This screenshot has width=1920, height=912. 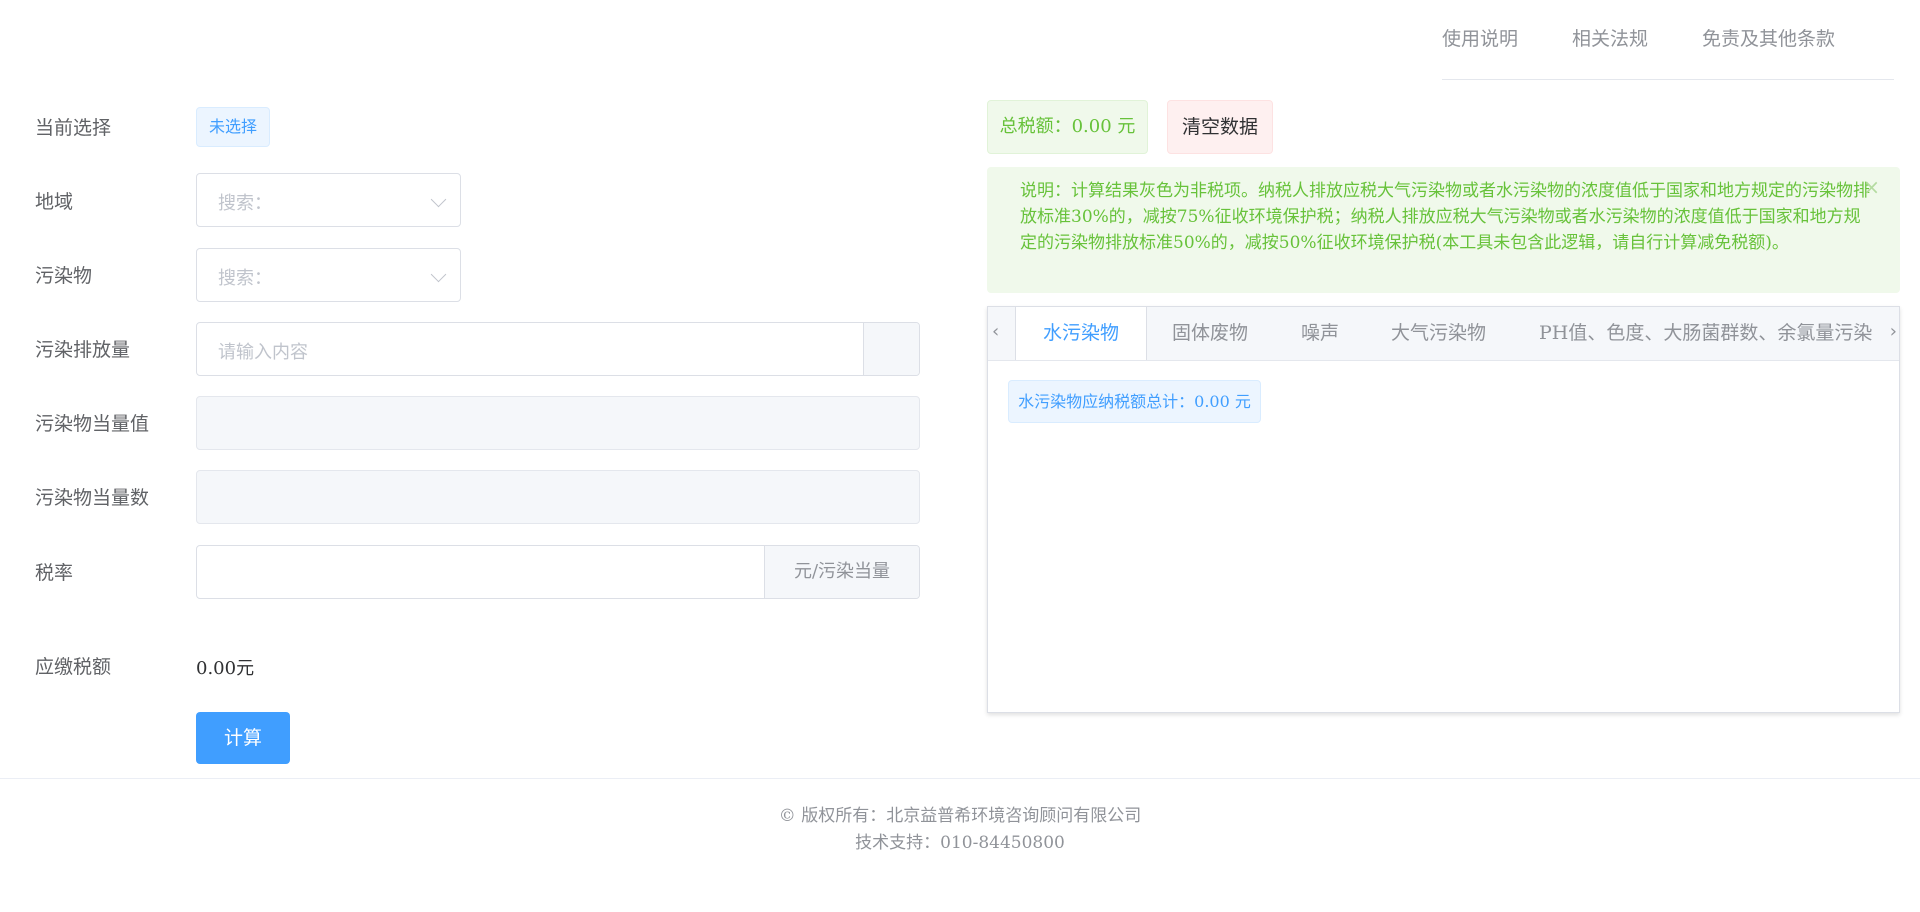 I want to click on top-nav: 使用说明 相关法规 免责及其他条款, so click(x=1668, y=40).